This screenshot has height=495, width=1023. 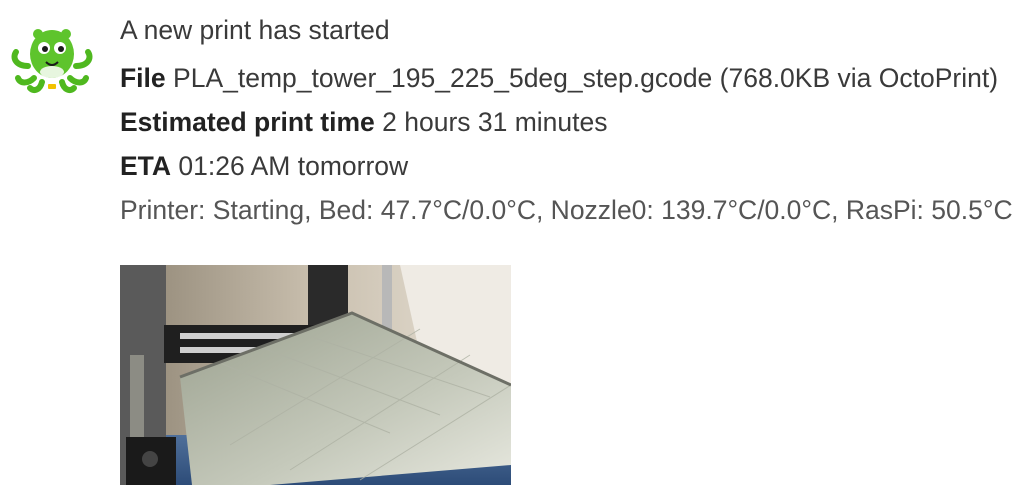 What do you see at coordinates (52, 61) in the screenshot?
I see `octopus-logo-icon` at bounding box center [52, 61].